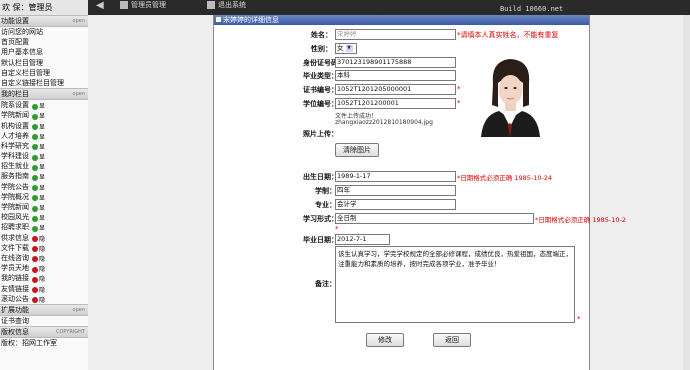  I want to click on my-column-item: 文件下载 隐, so click(44, 248).